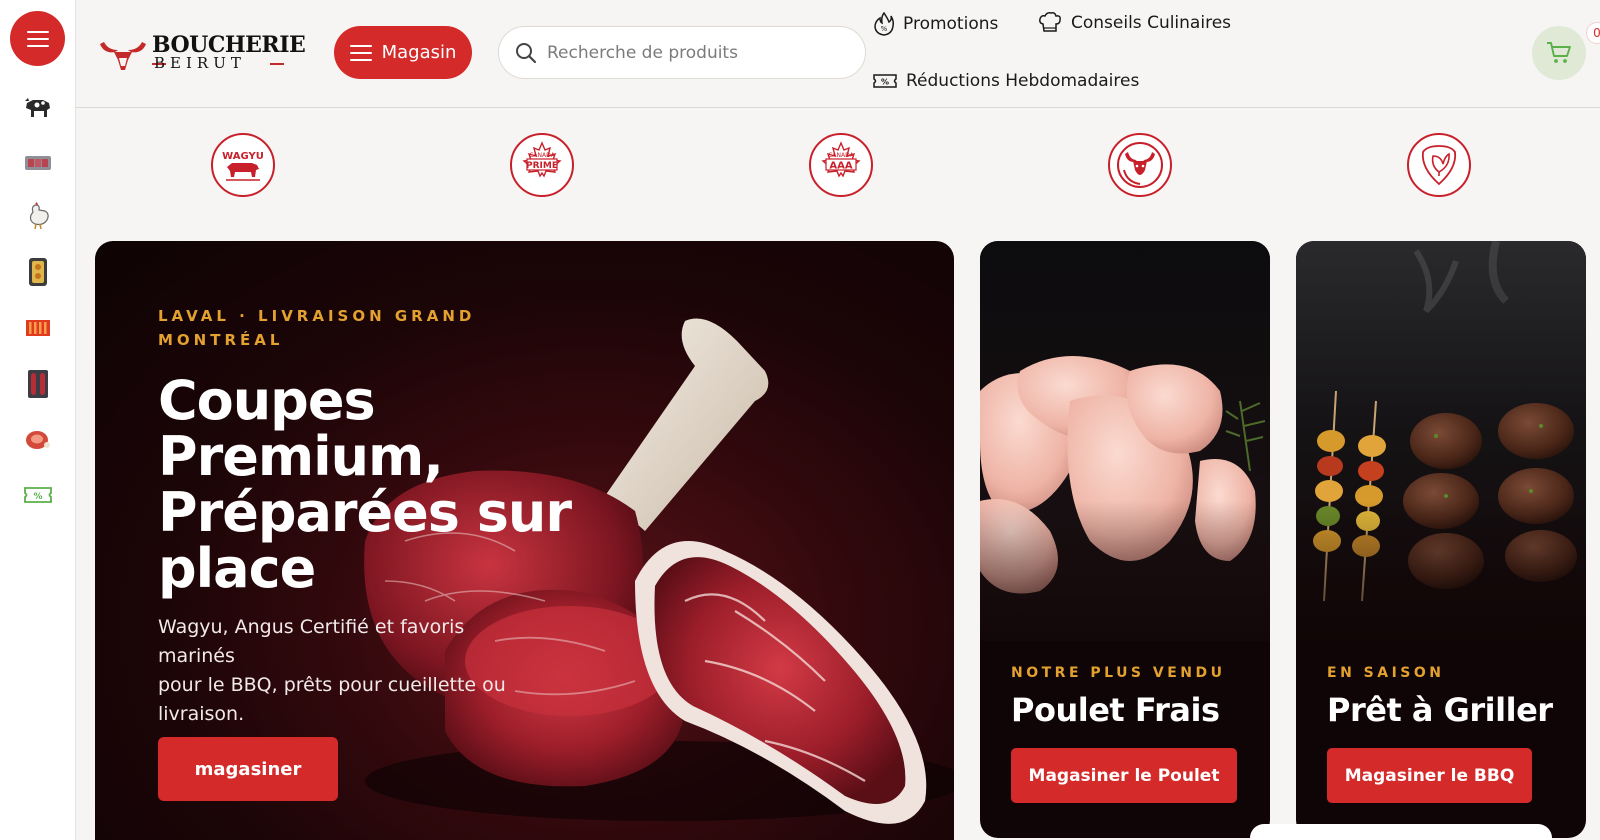 The width and height of the screenshot is (1600, 840). I want to click on bull-head-icon, so click(1140, 165).